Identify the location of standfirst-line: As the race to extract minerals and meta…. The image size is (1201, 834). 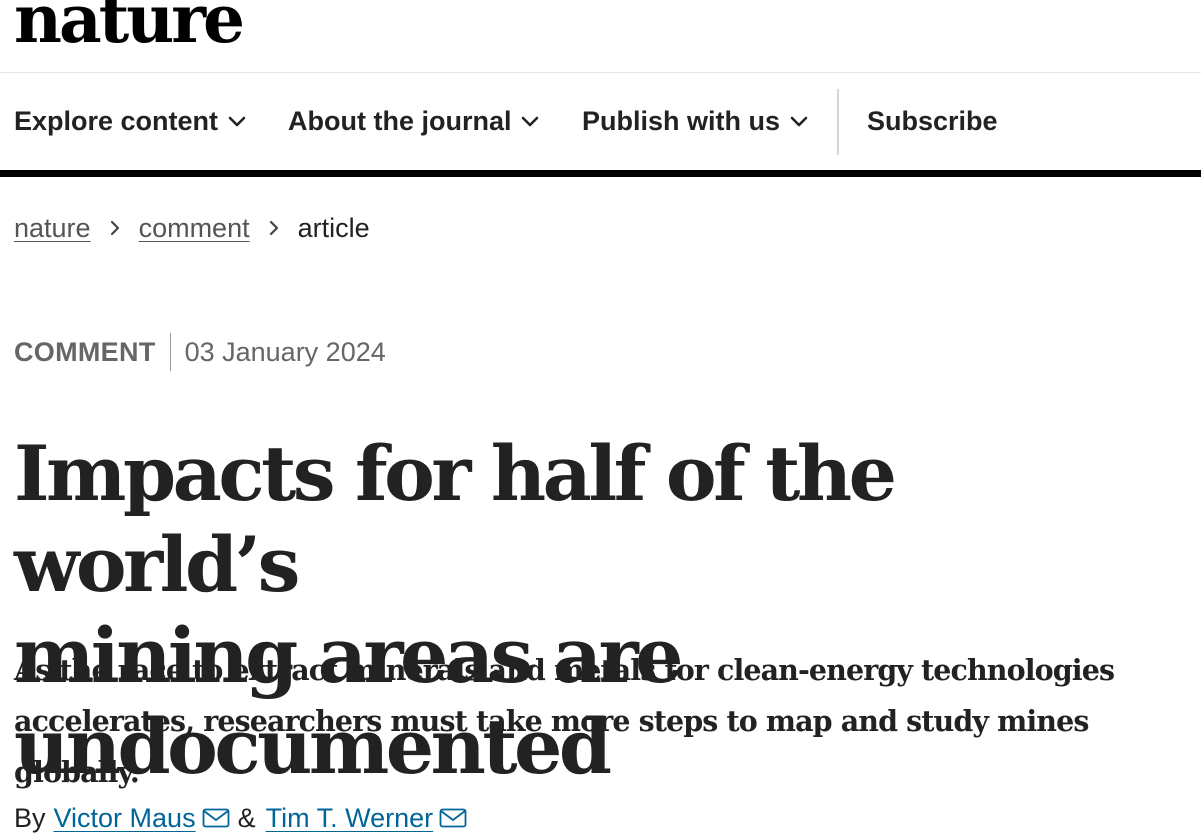
(564, 670).